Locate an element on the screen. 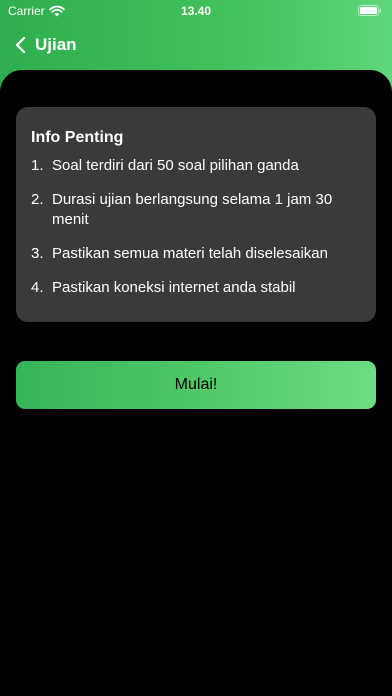  info-item-number: 1. is located at coordinates (37, 165).